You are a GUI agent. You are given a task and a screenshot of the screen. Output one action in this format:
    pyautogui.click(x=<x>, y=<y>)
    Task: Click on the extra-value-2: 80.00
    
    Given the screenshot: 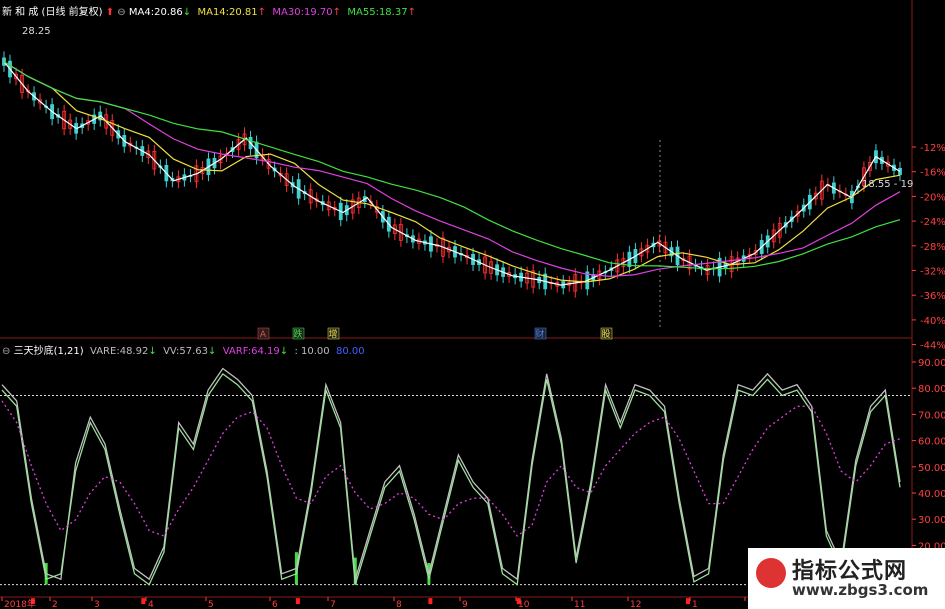 What is the action you would take?
    pyautogui.click(x=350, y=351)
    